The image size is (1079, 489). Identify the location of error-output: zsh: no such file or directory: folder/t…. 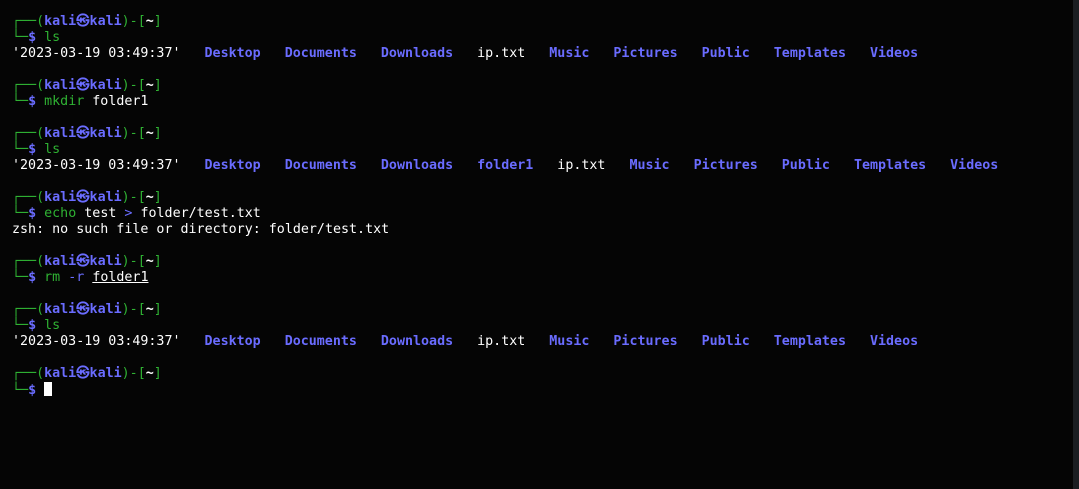
(201, 229).